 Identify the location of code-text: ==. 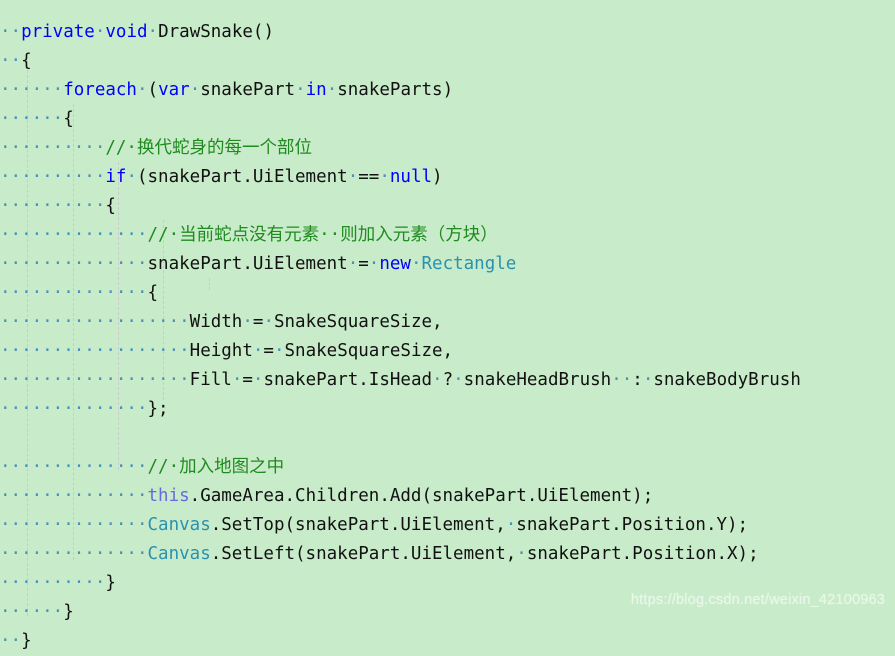
(369, 177).